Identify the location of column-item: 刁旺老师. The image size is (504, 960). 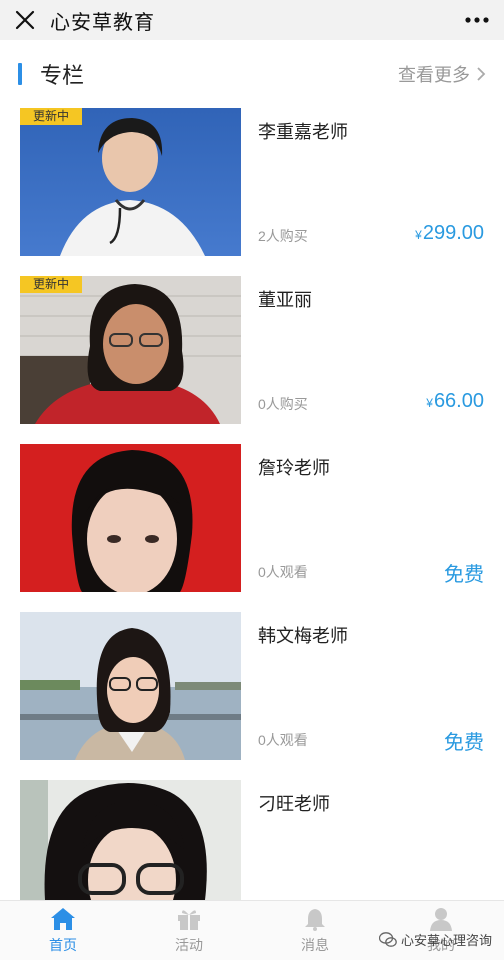
(252, 840).